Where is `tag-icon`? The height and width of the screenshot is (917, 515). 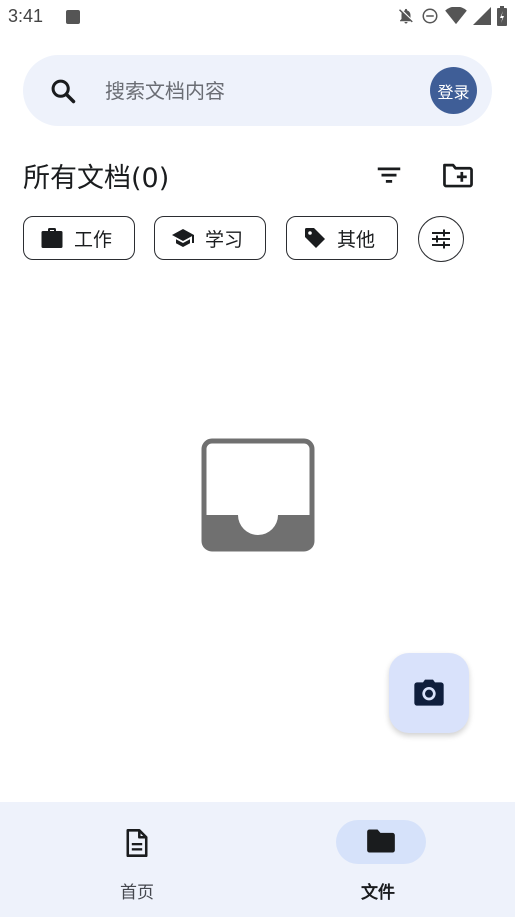
tag-icon is located at coordinates (315, 238).